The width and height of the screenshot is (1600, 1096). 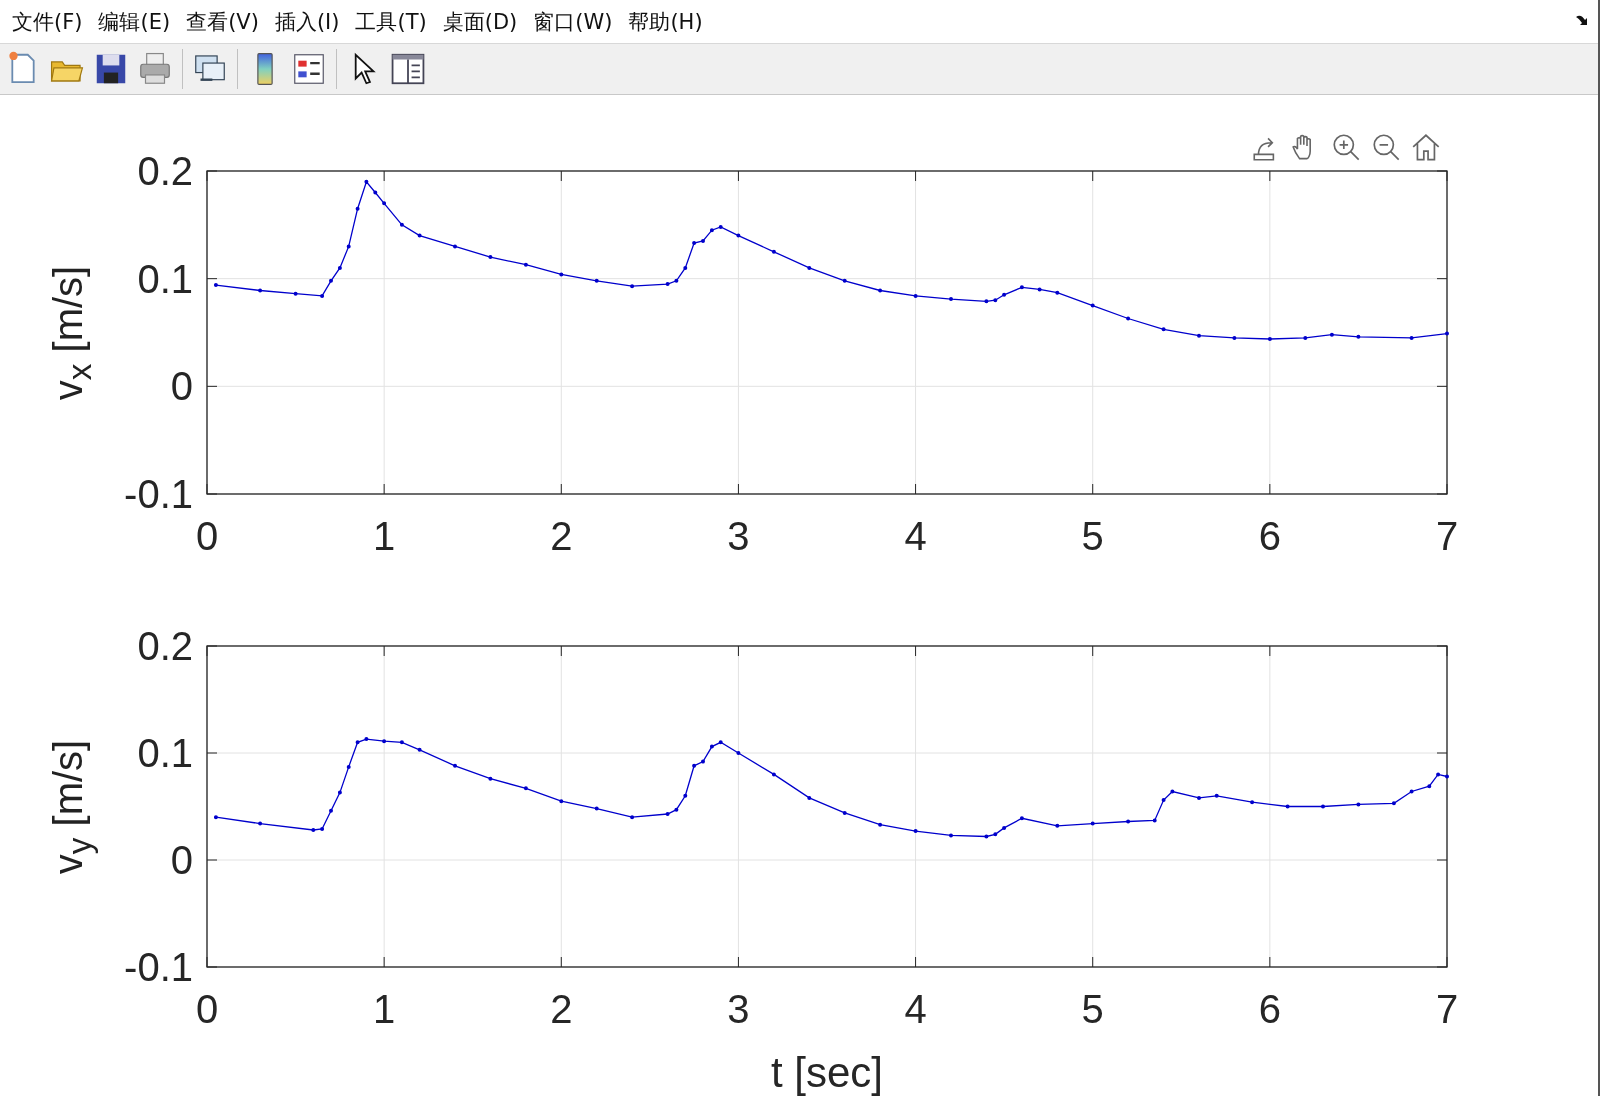 I want to click on menu-item: 窗口(W), so click(x=573, y=21).